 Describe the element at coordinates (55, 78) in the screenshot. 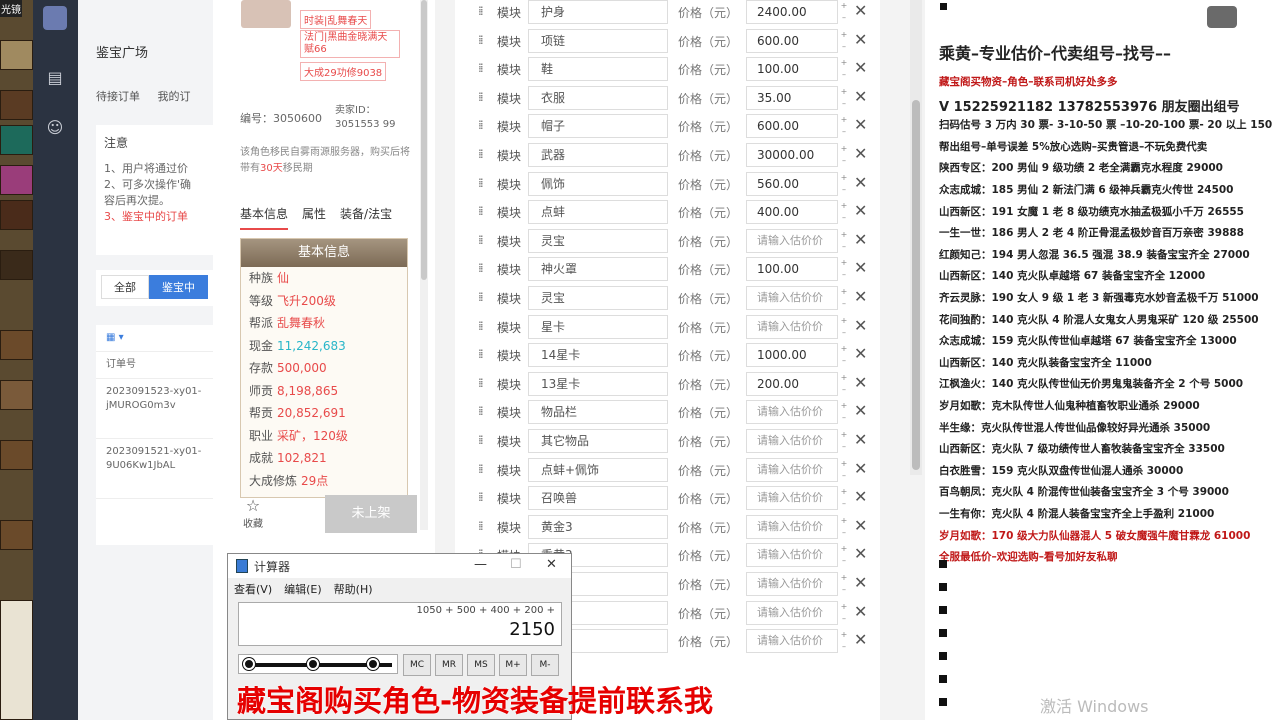

I see `document-icon: ▤` at that location.